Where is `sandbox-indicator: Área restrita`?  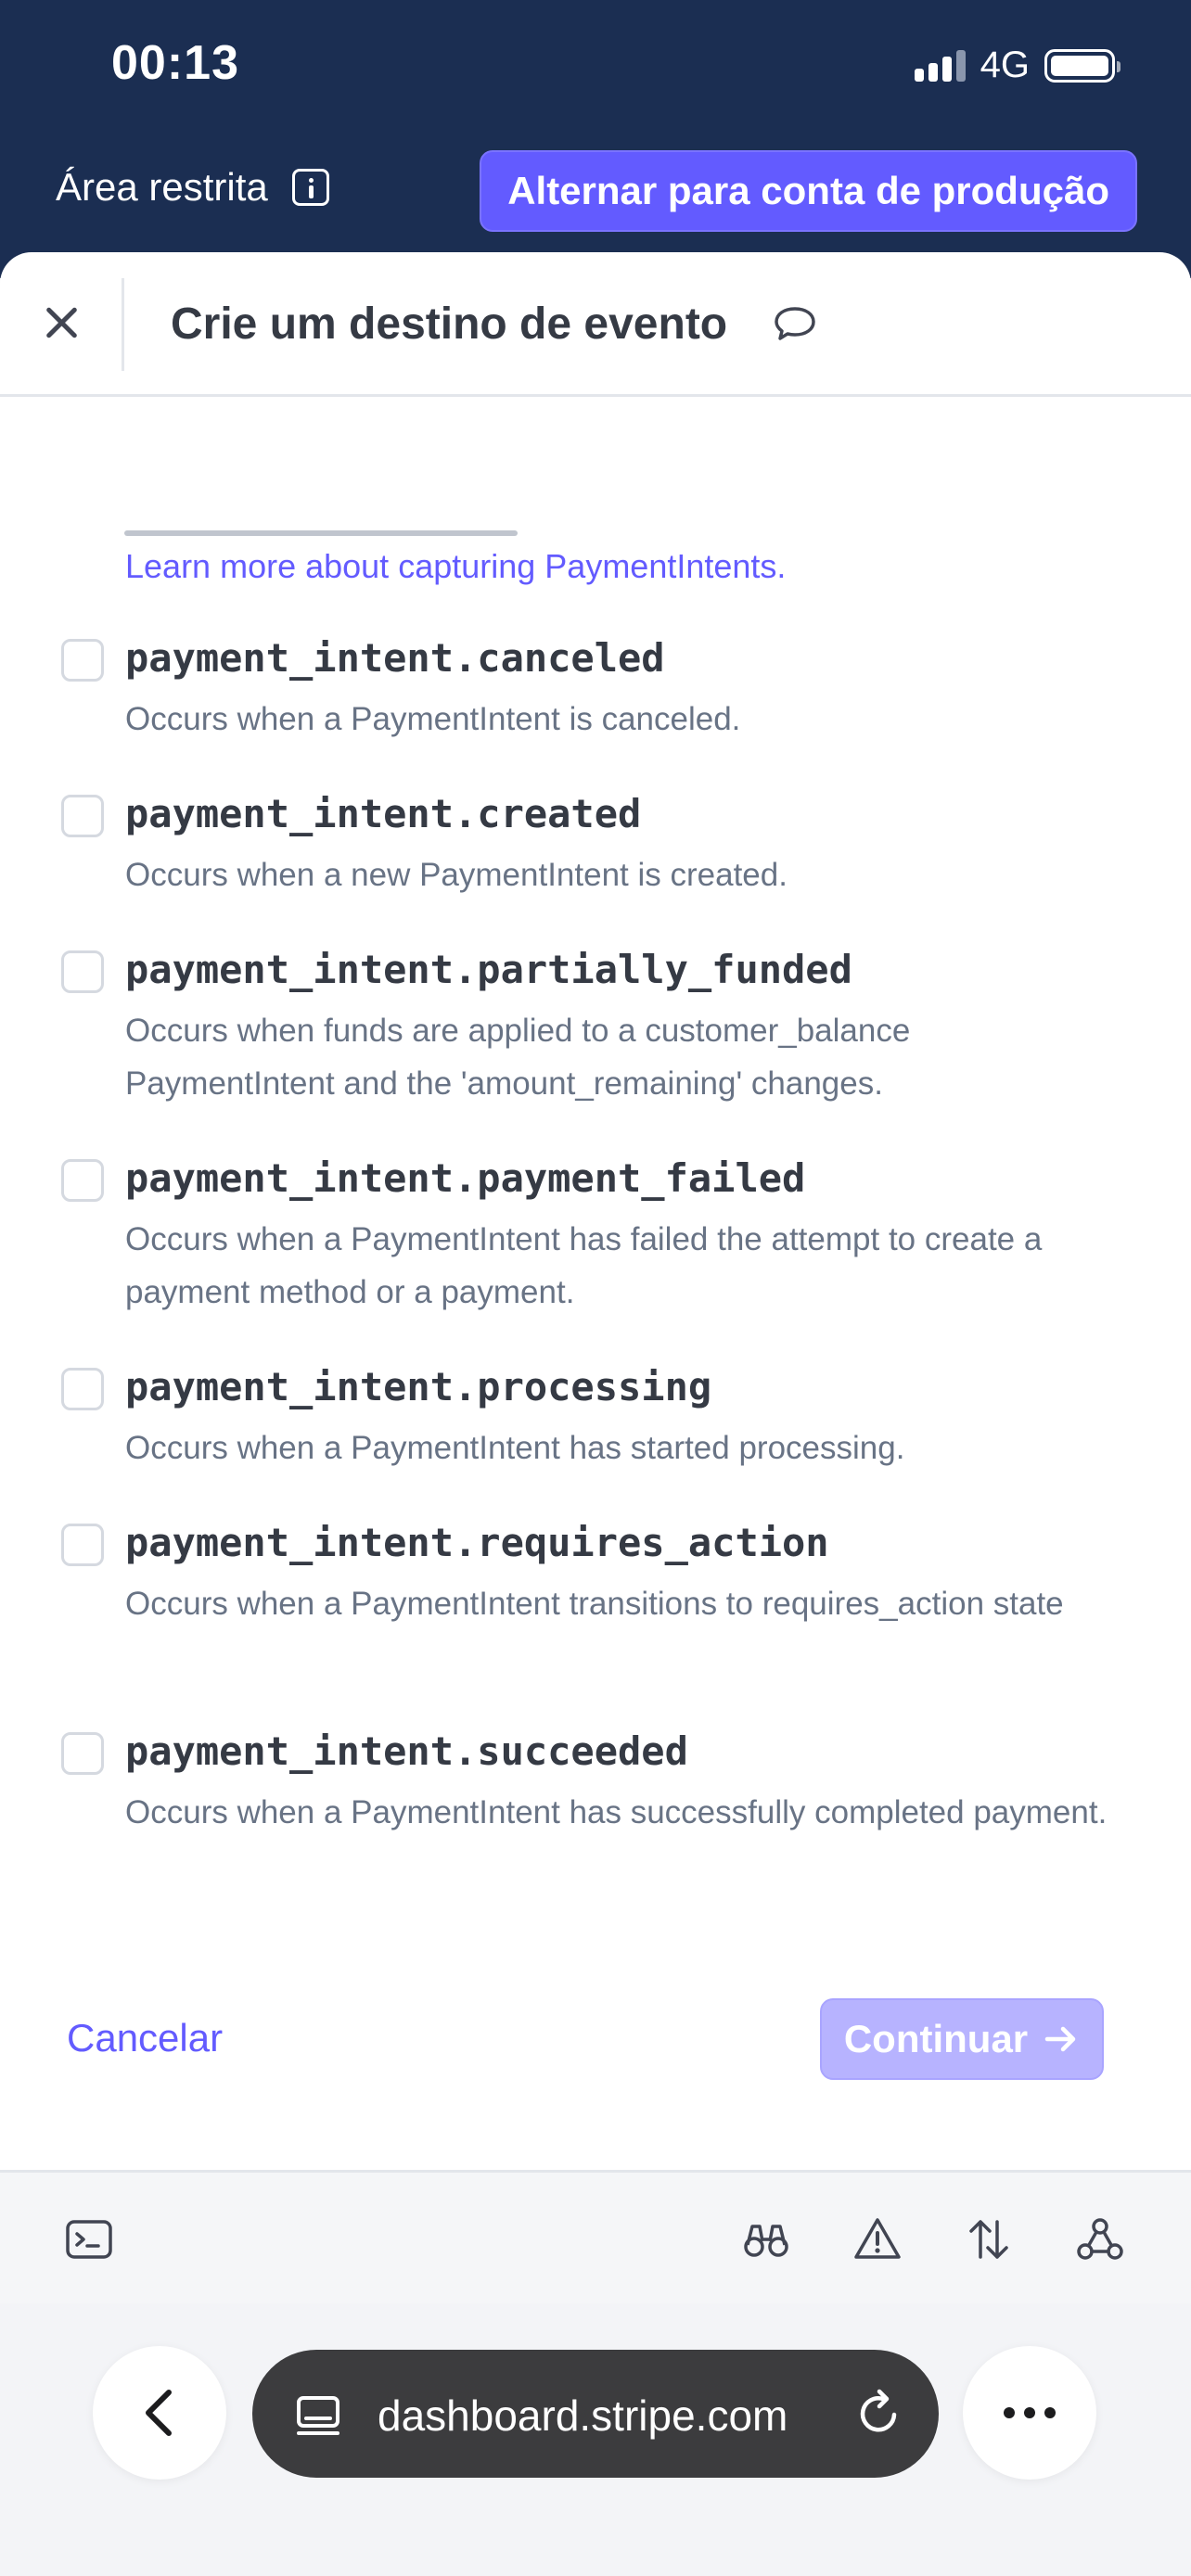 sandbox-indicator: Área restrita is located at coordinates (192, 187).